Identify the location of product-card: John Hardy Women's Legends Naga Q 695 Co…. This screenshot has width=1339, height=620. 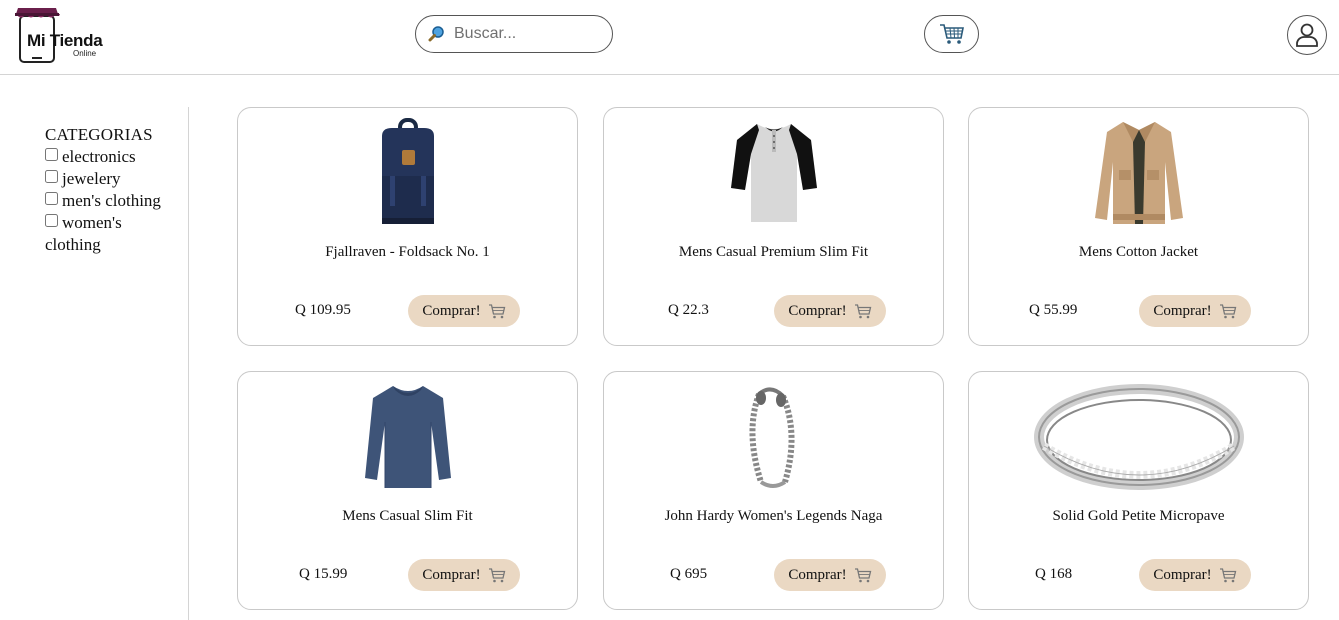
(773, 490).